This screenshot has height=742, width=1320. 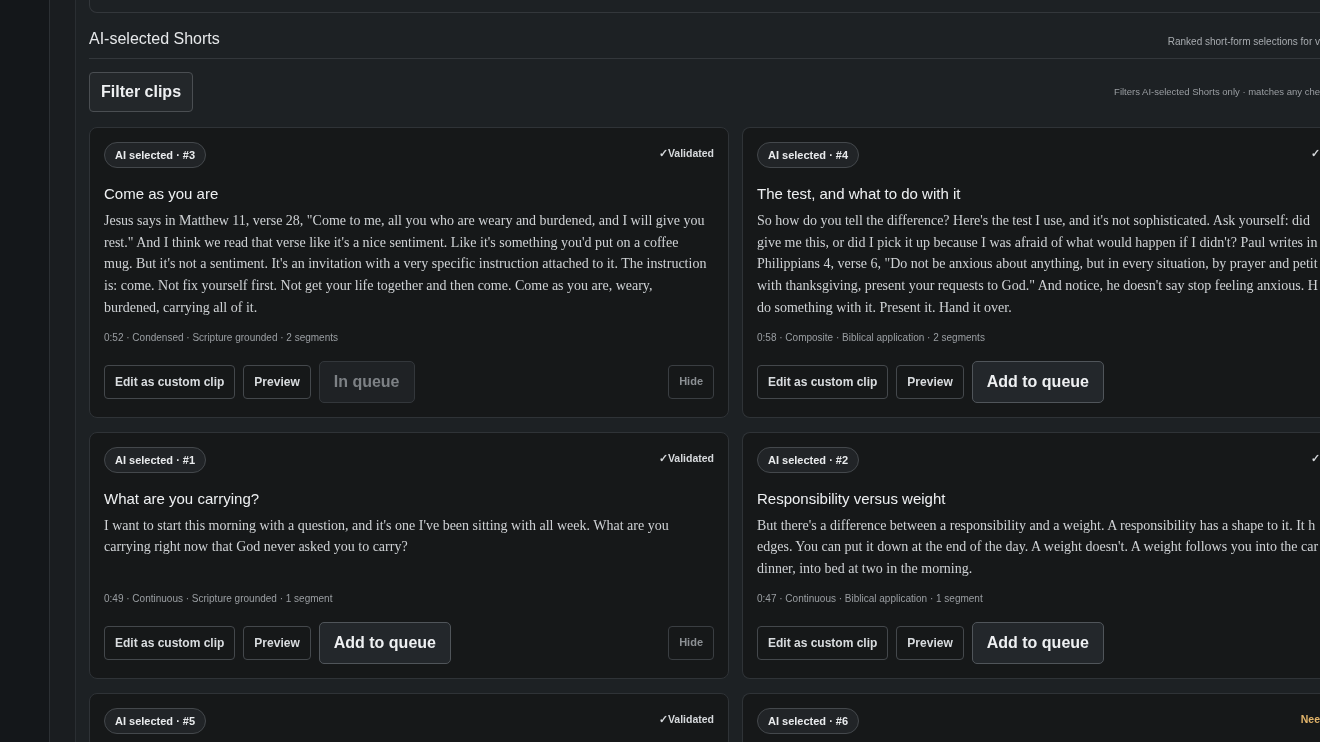 What do you see at coordinates (387, 536) in the screenshot?
I see `clip-transcript: I want to start this morning with a question, and it's one I've been sitting with all week. What are you carrying right now that God never asked you to carry?` at bounding box center [387, 536].